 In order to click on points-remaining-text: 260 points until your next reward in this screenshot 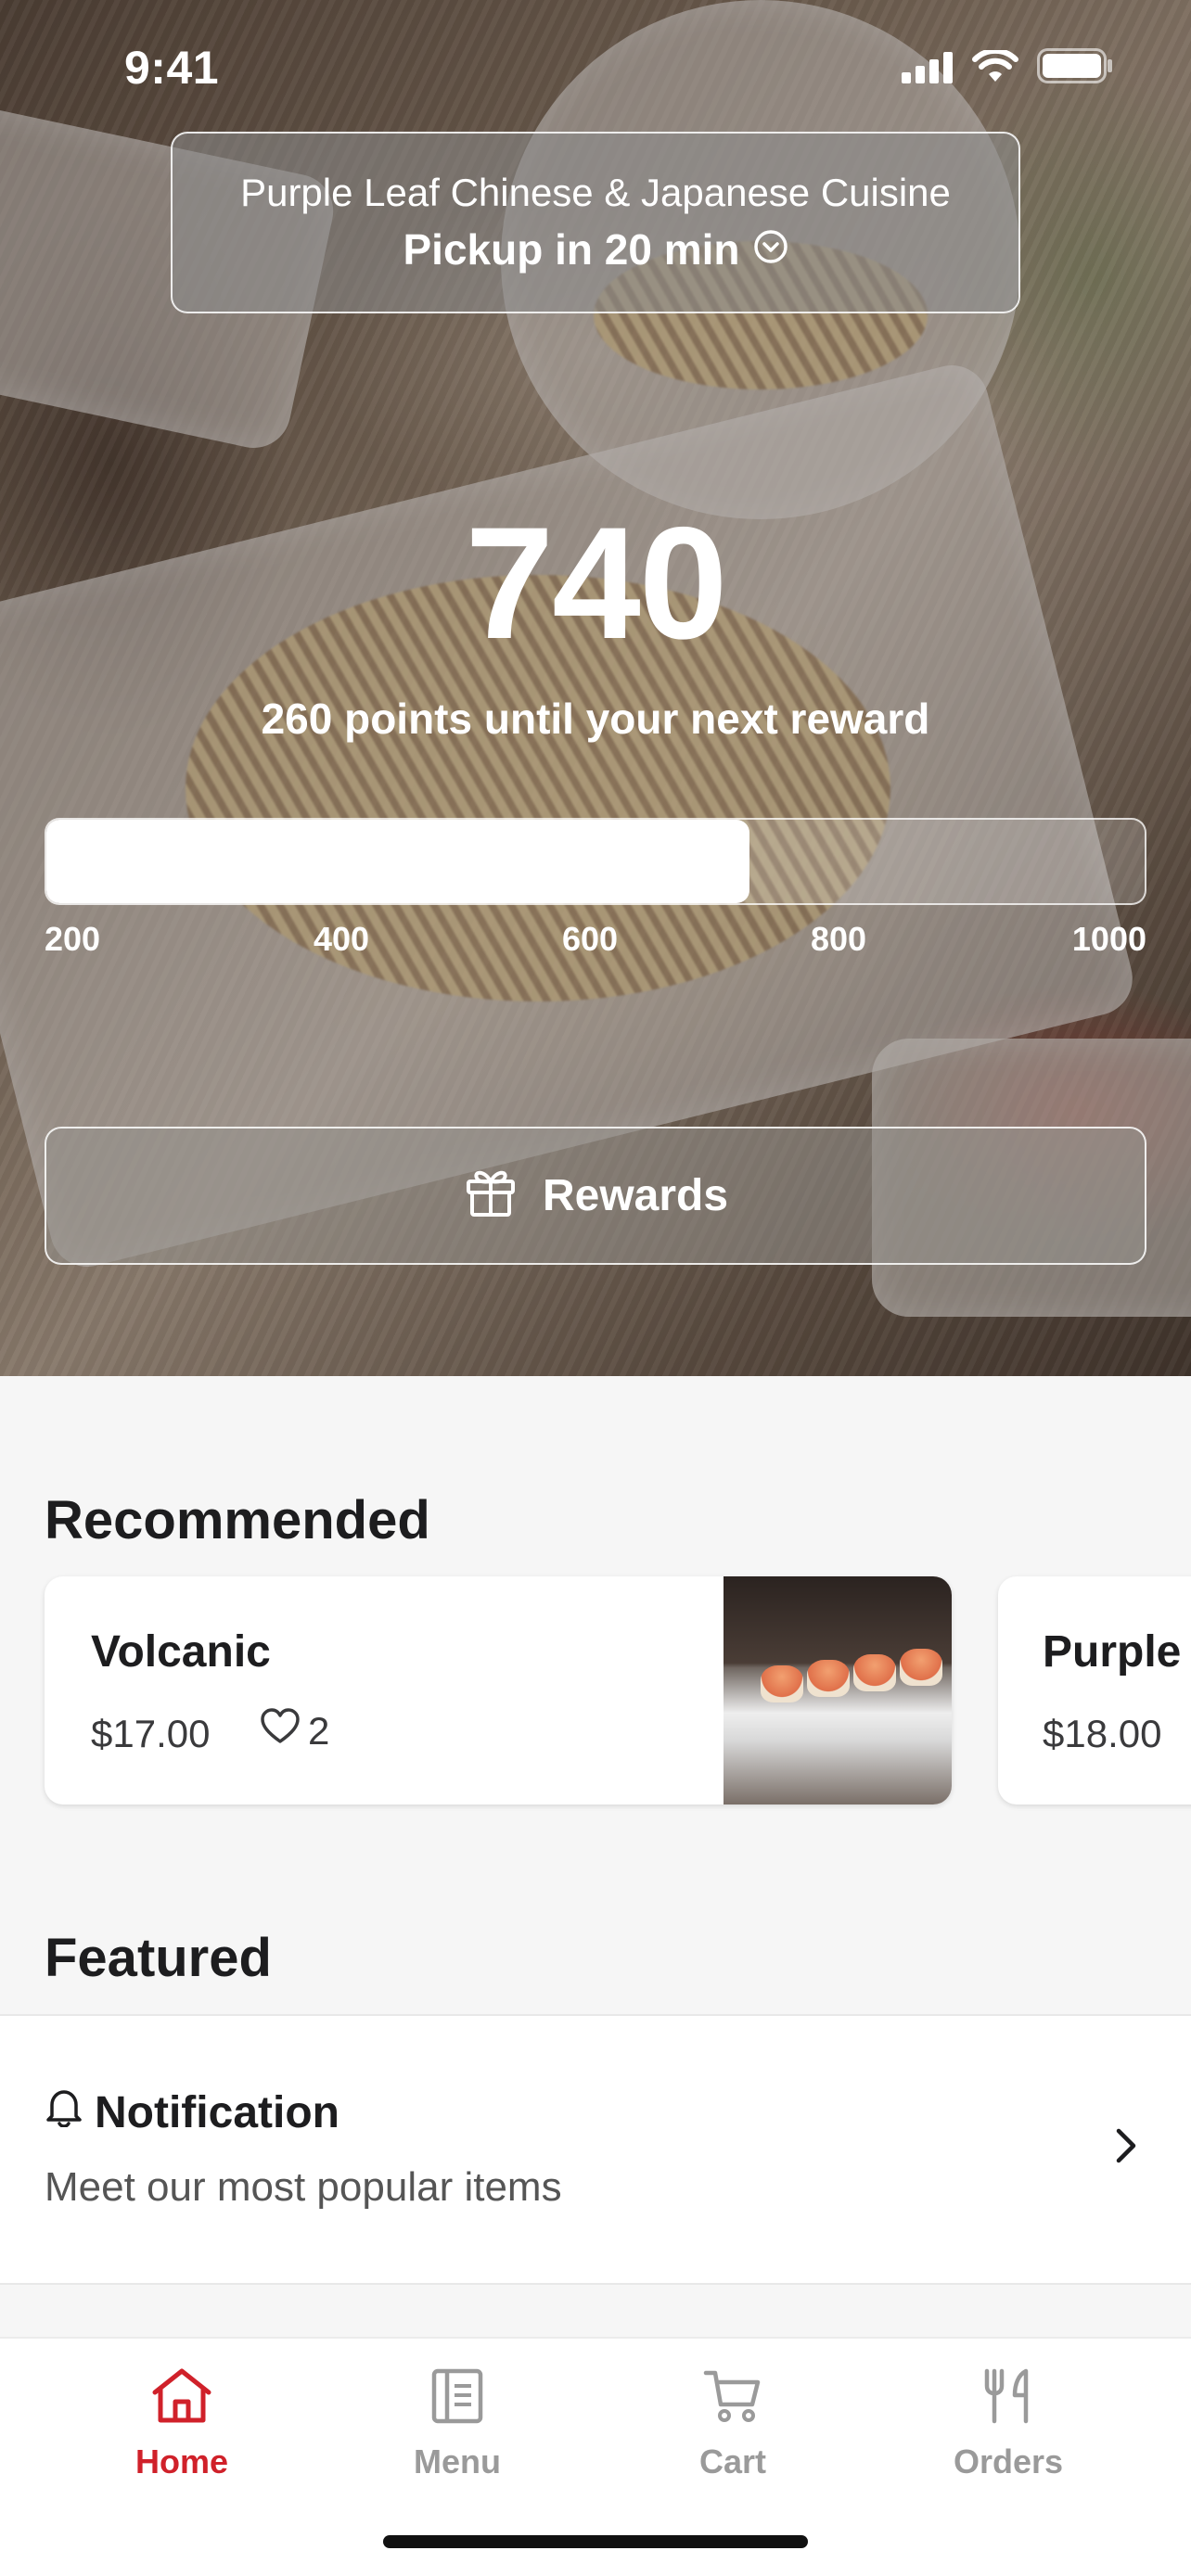, I will do `click(595, 719)`.